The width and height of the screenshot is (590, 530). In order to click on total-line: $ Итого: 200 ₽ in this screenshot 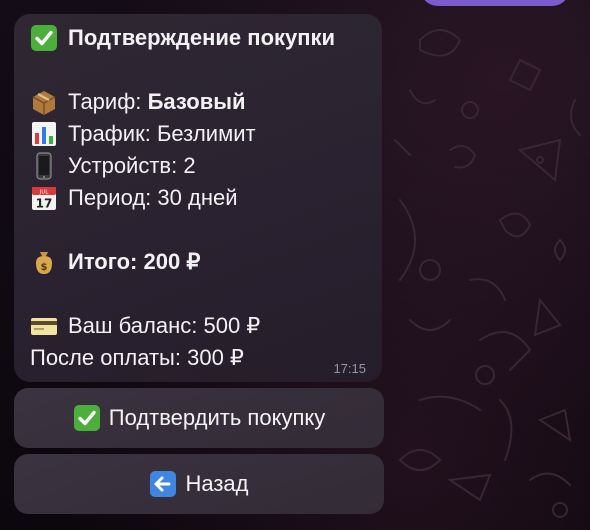, I will do `click(198, 262)`.